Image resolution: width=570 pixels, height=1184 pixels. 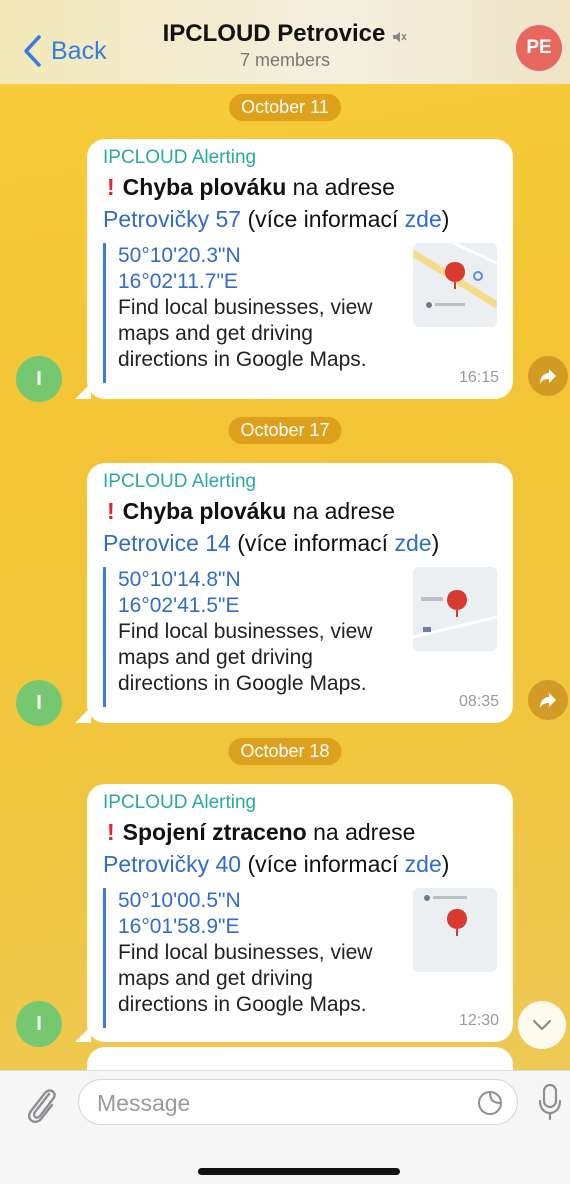 What do you see at coordinates (478, 701) in the screenshot?
I see `message-time: 08:35` at bounding box center [478, 701].